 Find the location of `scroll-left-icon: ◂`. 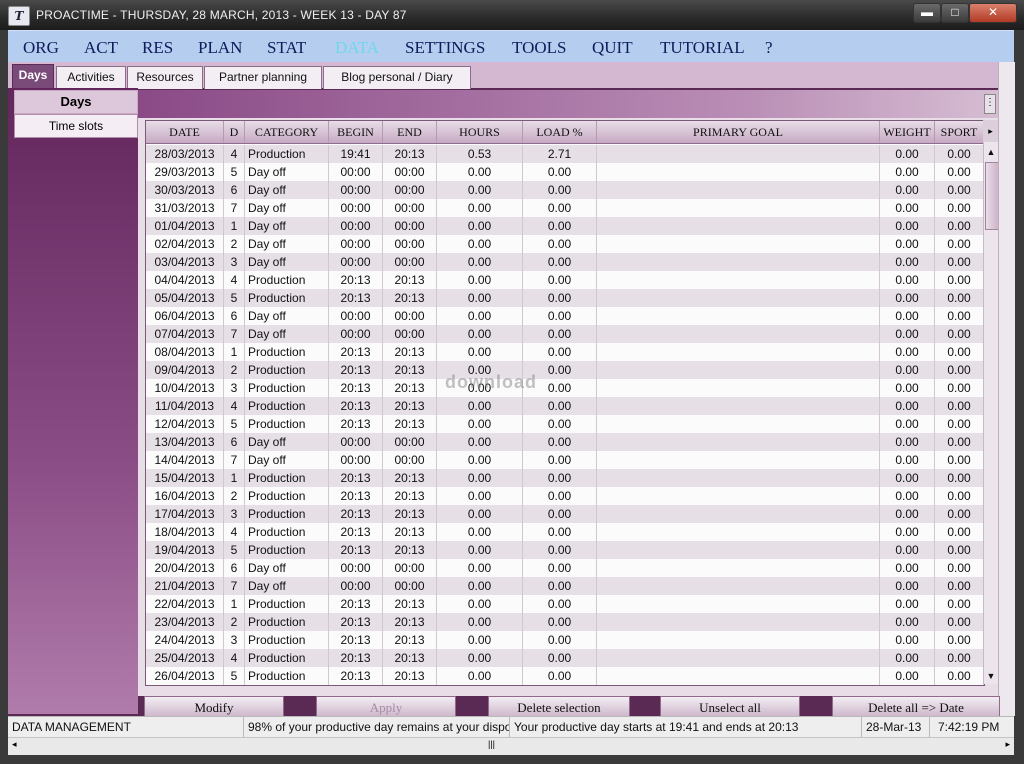

scroll-left-icon: ◂ is located at coordinates (14, 744).